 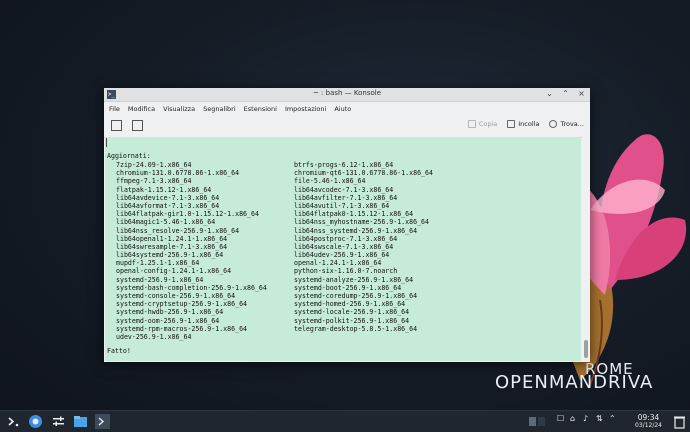 I want to click on paste-button: Incolla, so click(x=523, y=124).